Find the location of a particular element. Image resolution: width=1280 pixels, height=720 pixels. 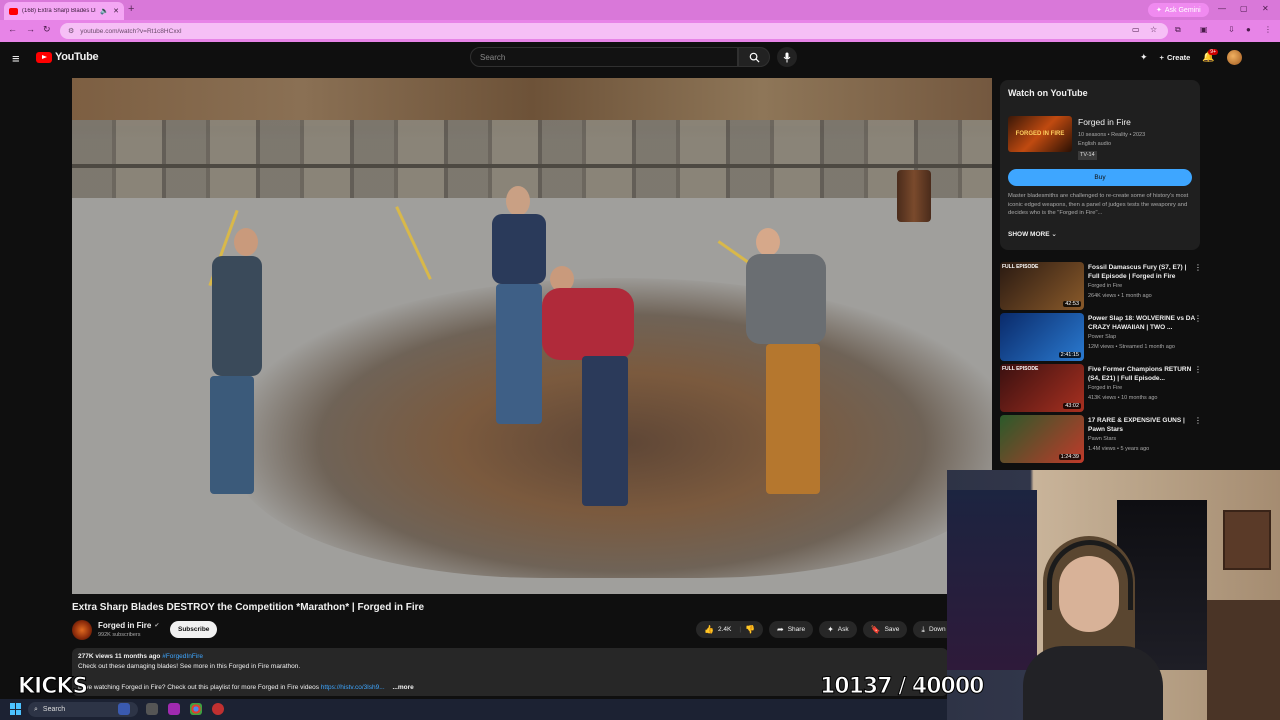

youtube-play-icon is located at coordinates (44, 57).